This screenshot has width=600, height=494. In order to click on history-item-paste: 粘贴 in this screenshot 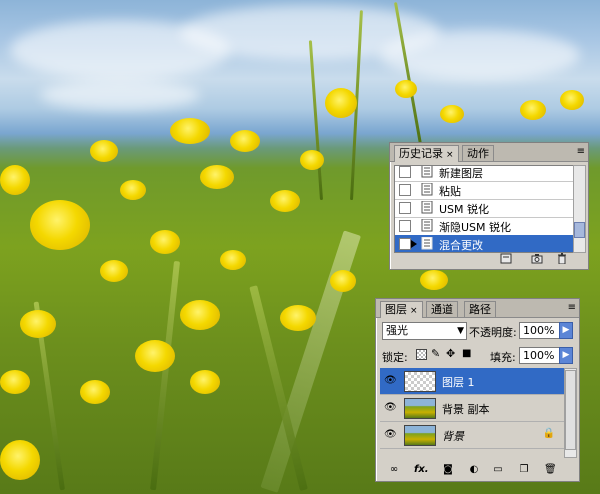, I will do `click(484, 190)`.